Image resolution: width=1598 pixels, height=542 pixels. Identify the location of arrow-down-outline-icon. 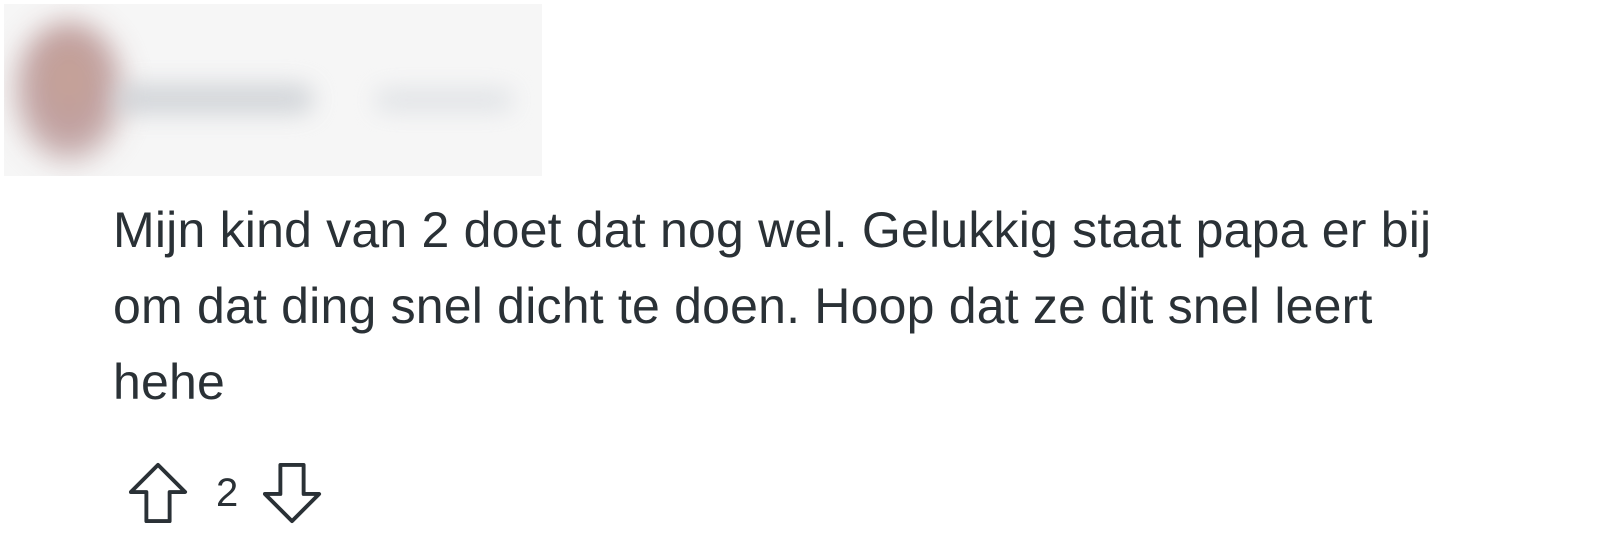
(292, 493).